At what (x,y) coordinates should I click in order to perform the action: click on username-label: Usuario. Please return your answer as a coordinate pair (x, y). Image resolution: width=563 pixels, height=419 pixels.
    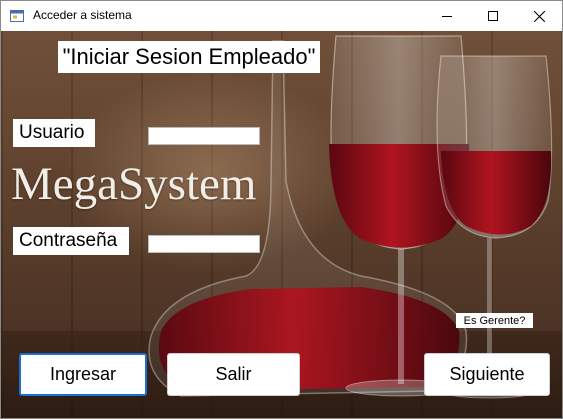
    Looking at the image, I should click on (54, 133).